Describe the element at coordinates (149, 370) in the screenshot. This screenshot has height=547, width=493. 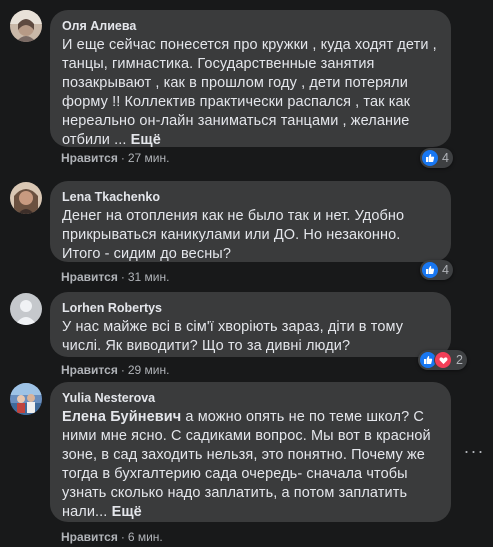
I see `comment-time: 29 мин.` at that location.